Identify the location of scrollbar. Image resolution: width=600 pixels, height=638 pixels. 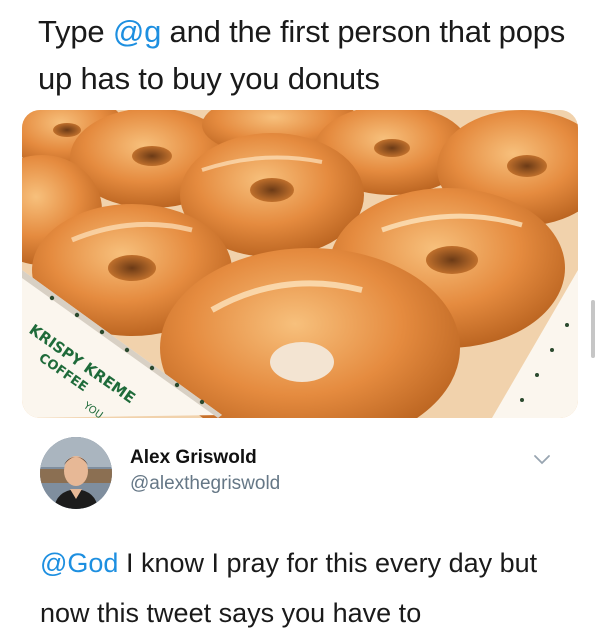
(593, 329).